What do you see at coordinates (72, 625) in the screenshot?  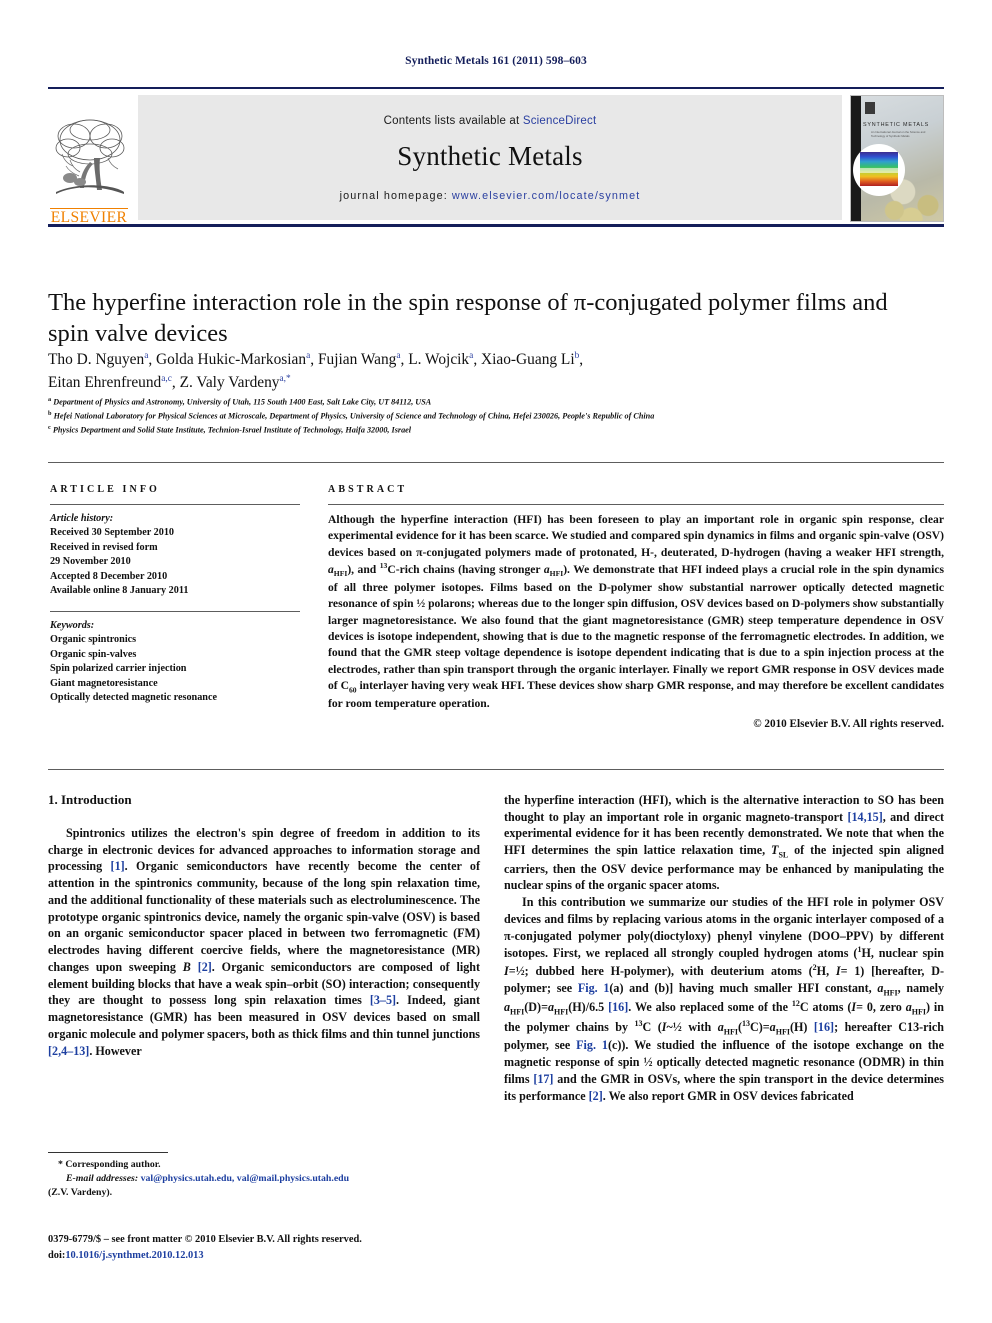 I see `keywords-label: Keywords:` at bounding box center [72, 625].